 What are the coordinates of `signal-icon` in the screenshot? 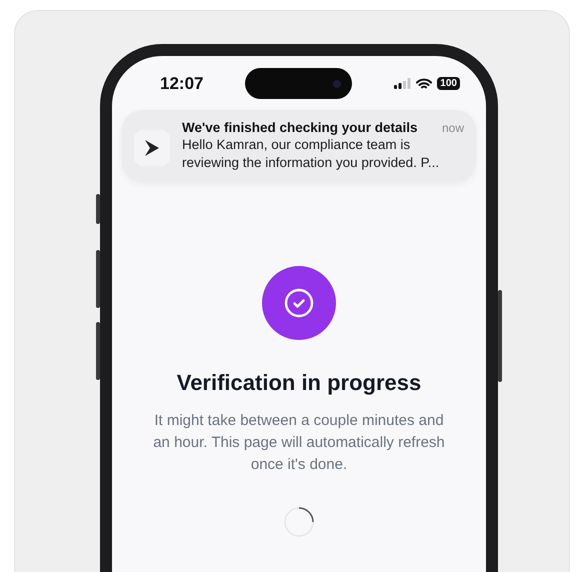 It's located at (403, 83).